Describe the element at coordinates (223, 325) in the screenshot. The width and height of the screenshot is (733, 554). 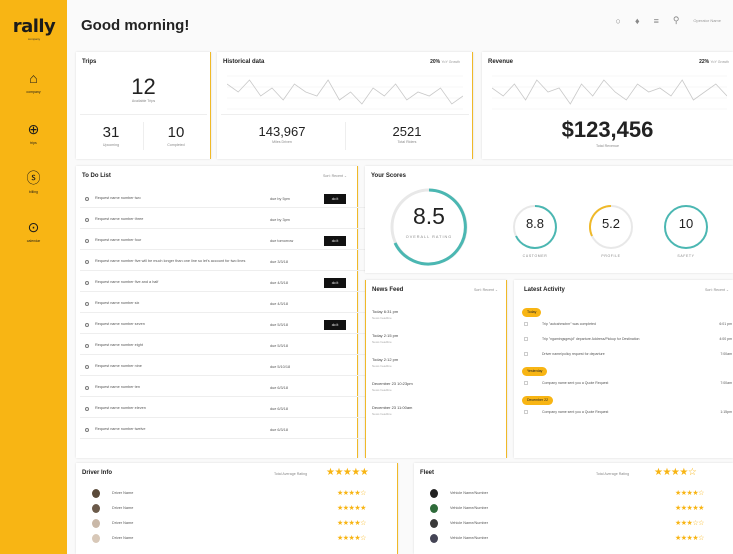
I see `todo-row: Request name number seven due 5/3/18 do it` at that location.